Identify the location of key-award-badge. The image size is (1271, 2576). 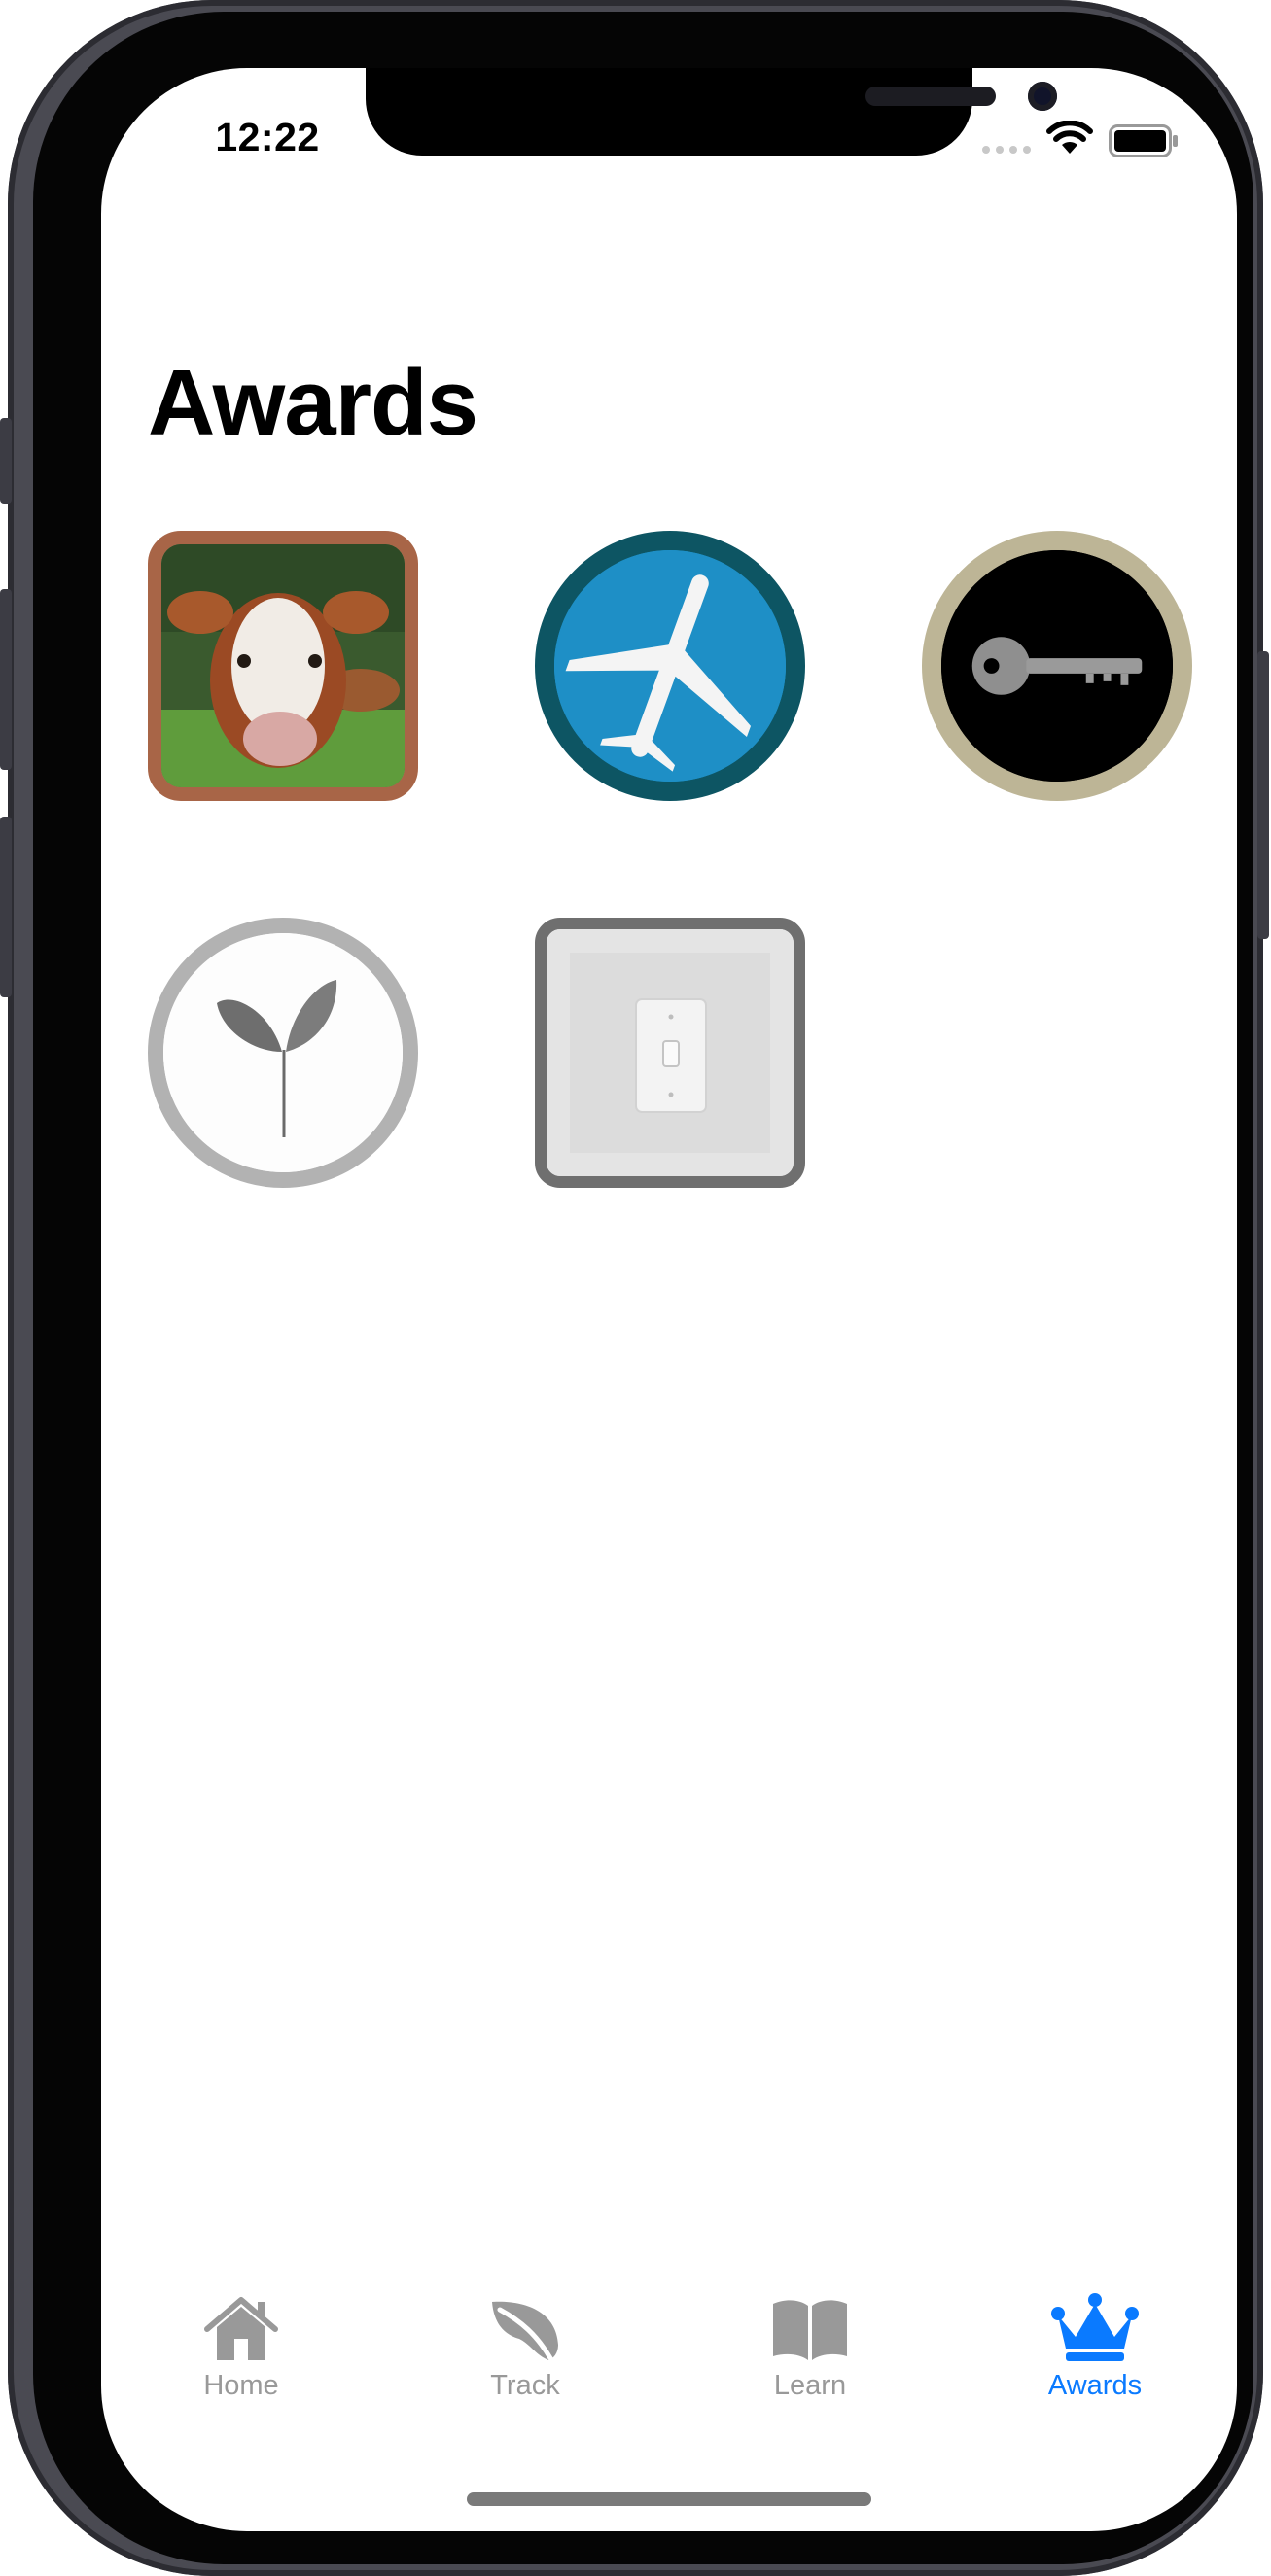
(1057, 666).